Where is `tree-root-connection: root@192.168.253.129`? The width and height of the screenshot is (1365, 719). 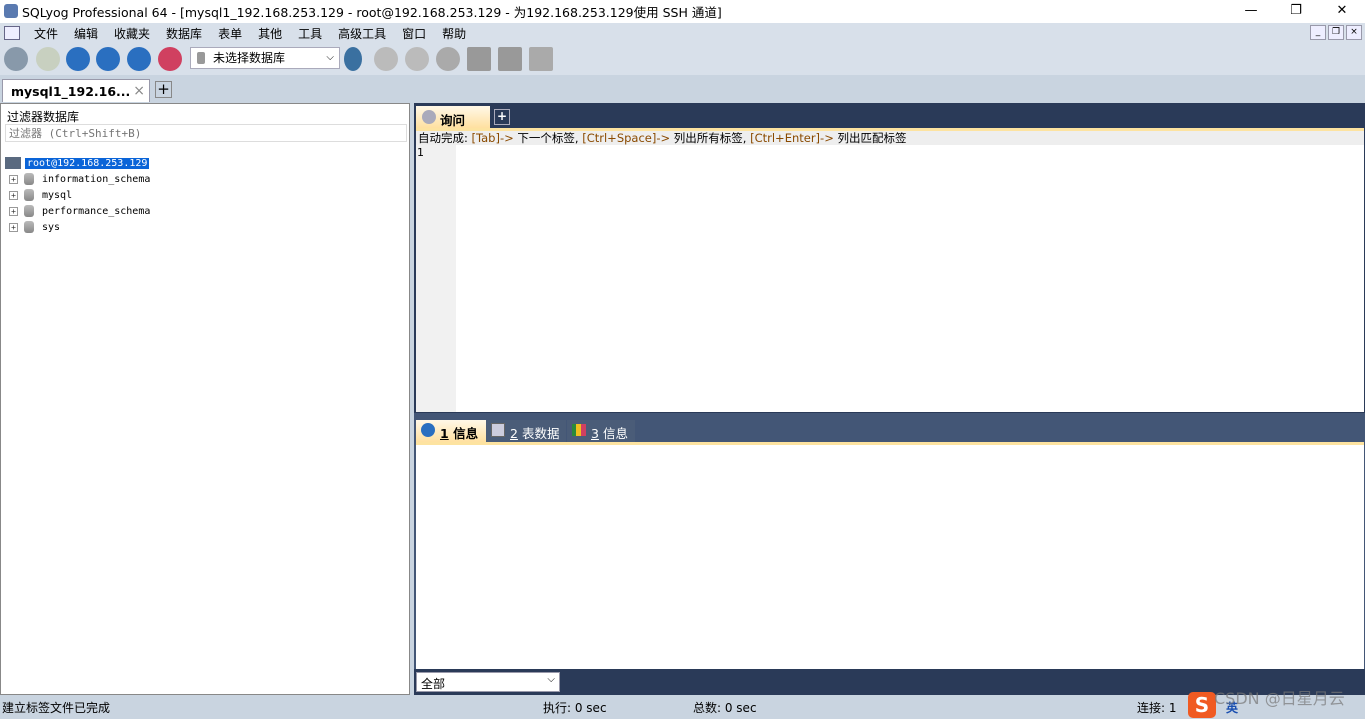 tree-root-connection: root@192.168.253.129 is located at coordinates (77, 163).